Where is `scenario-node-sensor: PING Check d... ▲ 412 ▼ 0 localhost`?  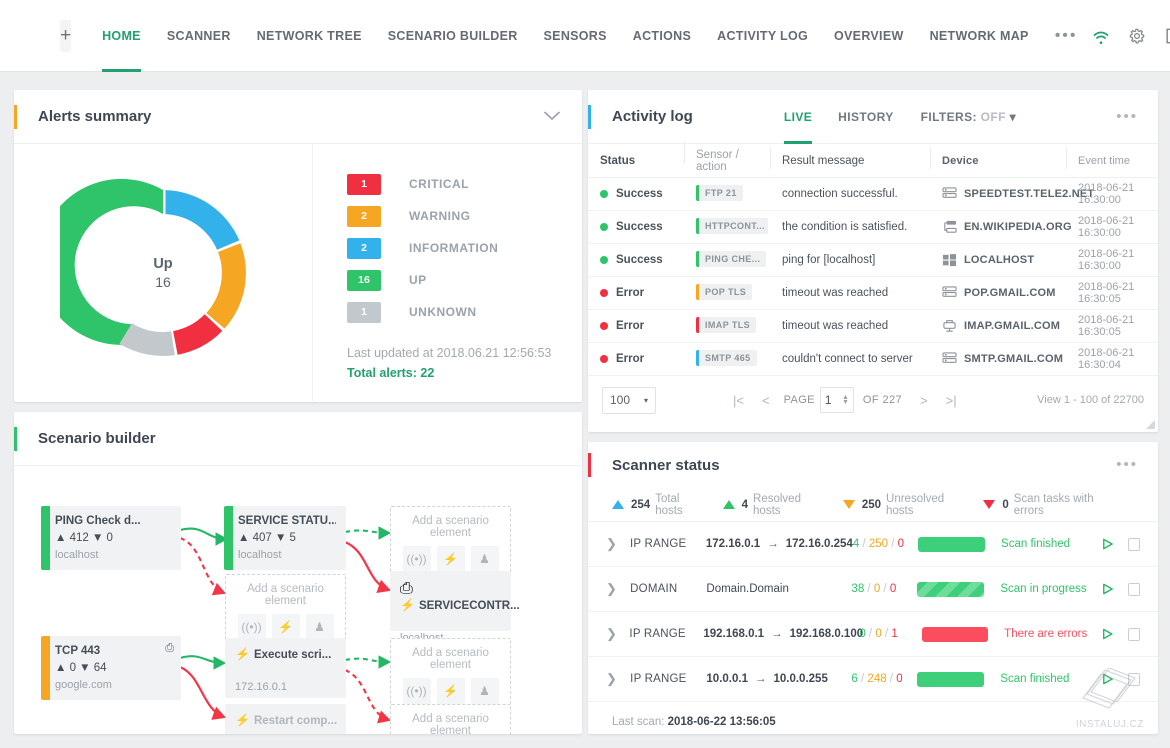
scenario-node-sensor: PING Check d... ▲ 412 ▼ 0 localhost is located at coordinates (111, 538).